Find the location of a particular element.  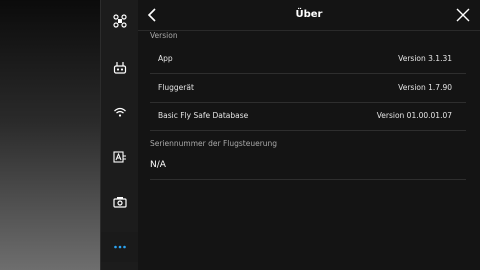

sidebar-item-camera is located at coordinates (119, 202).